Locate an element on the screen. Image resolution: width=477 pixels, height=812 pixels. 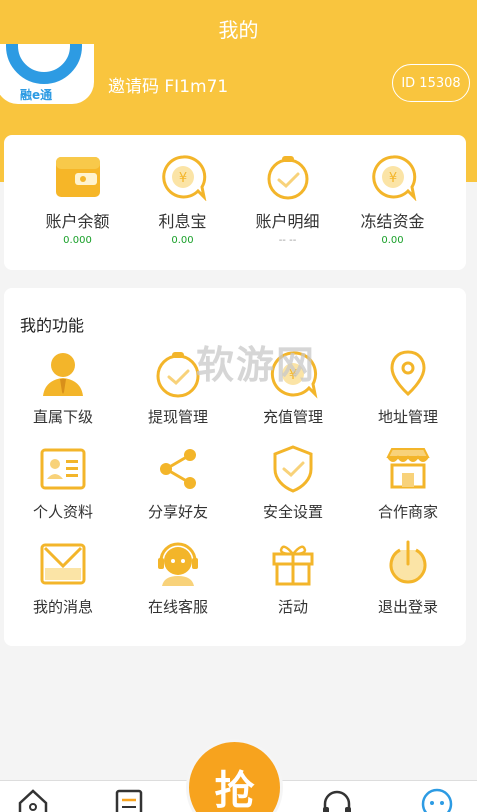
stat-value: -- -- is located at coordinates (287, 240).